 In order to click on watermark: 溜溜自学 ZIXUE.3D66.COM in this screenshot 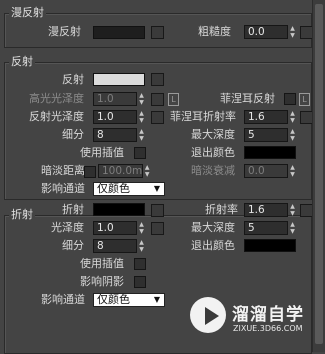, I will do `click(249, 320)`.